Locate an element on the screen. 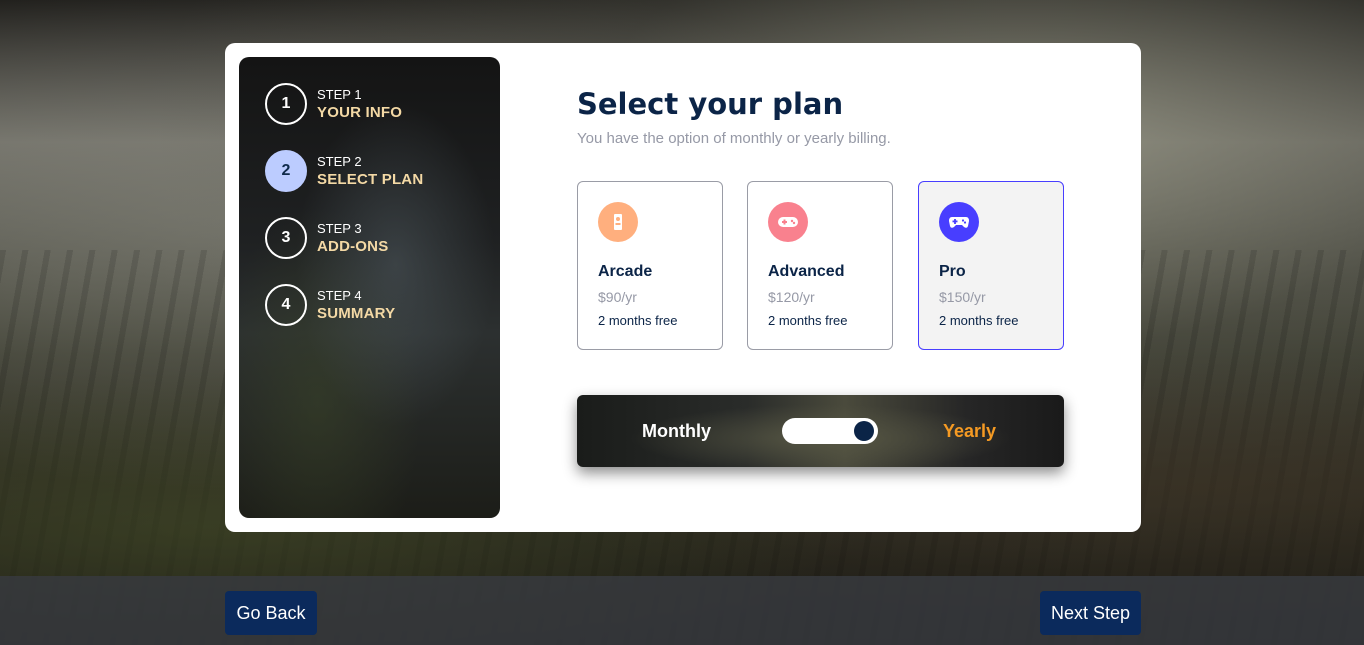 Image resolution: width=1364 pixels, height=645 pixels. step-2: 2 STEP 2 SELECT PLAN is located at coordinates (344, 171).